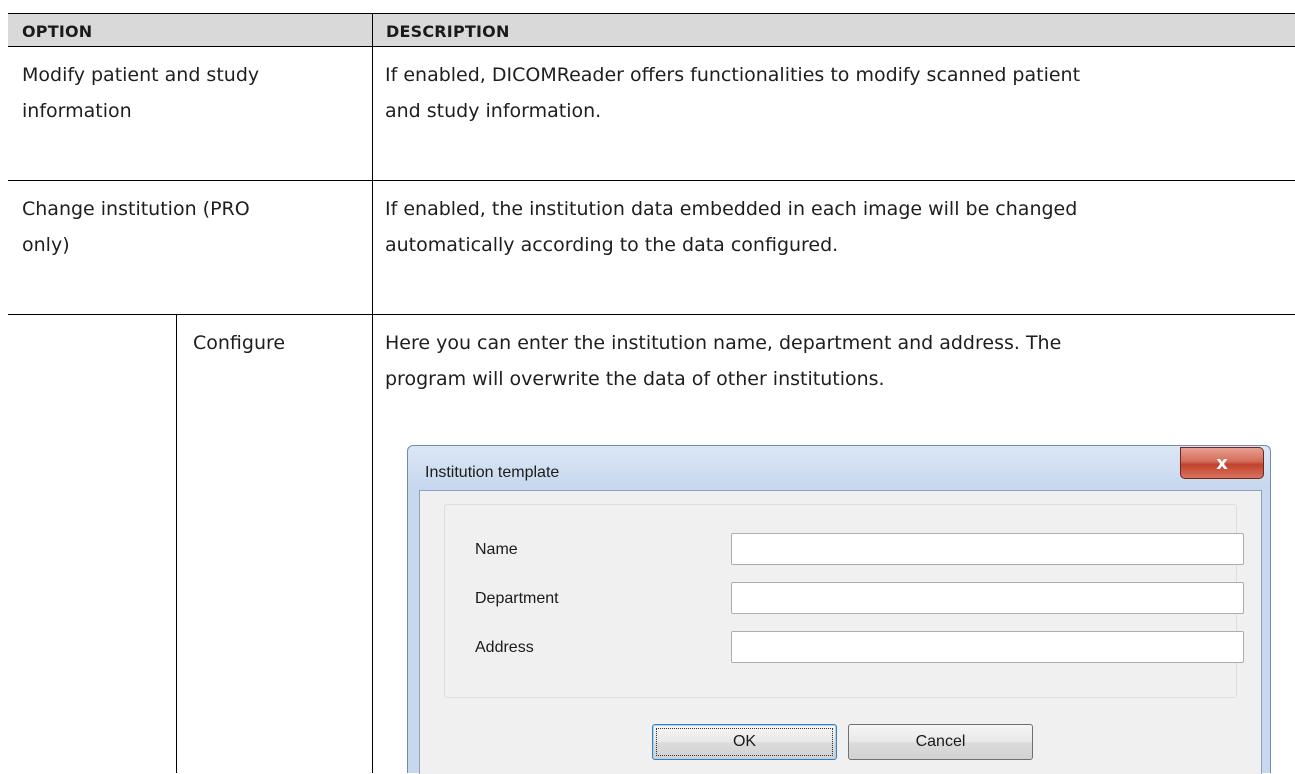 The width and height of the screenshot is (1295, 774). Describe the element at coordinates (987, 598) in the screenshot. I see `department-field` at that location.